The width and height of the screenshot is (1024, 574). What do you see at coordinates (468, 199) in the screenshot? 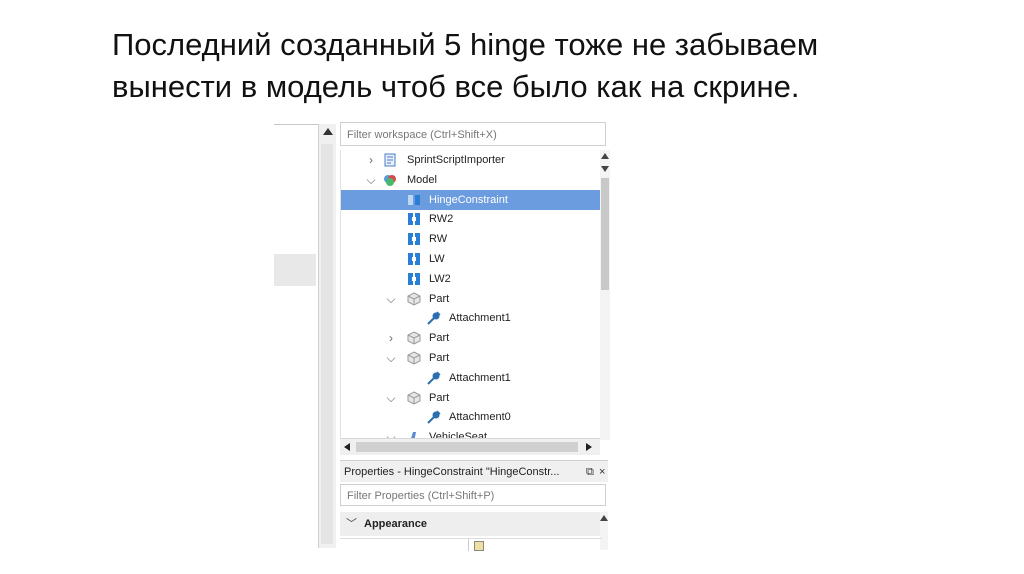
I see `tree-item-label: HingeConstraint` at bounding box center [468, 199].